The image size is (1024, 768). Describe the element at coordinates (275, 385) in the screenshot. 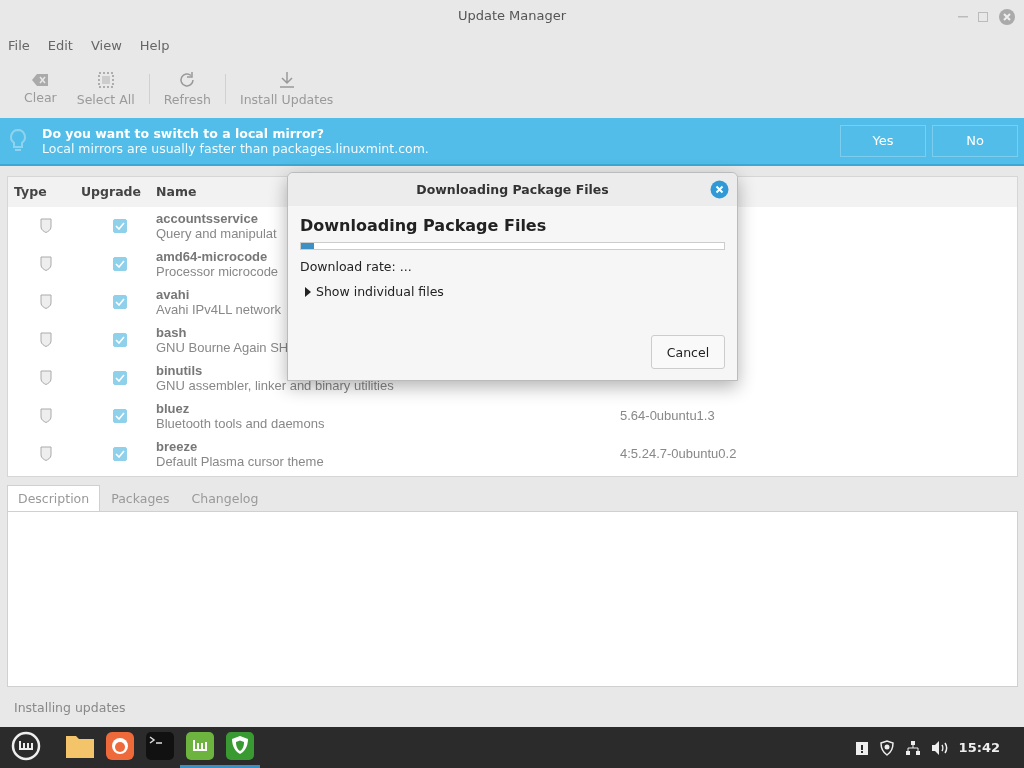

I see `package-description: GNU assembler, linker and binary utilities` at that location.